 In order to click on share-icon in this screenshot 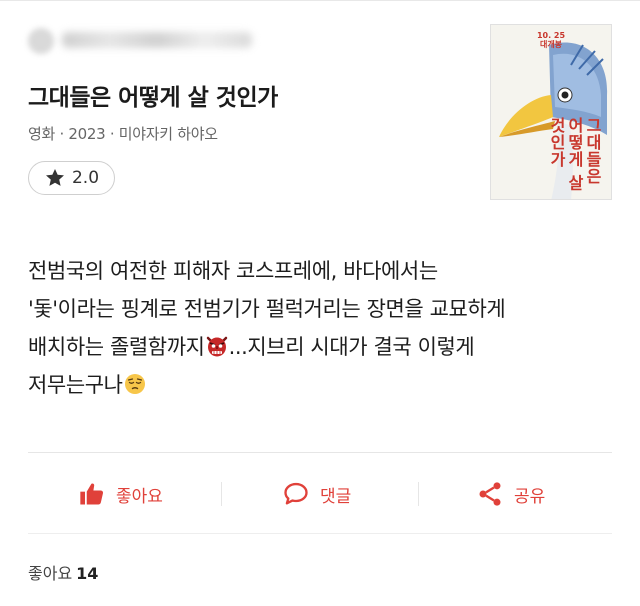, I will do `click(490, 494)`.